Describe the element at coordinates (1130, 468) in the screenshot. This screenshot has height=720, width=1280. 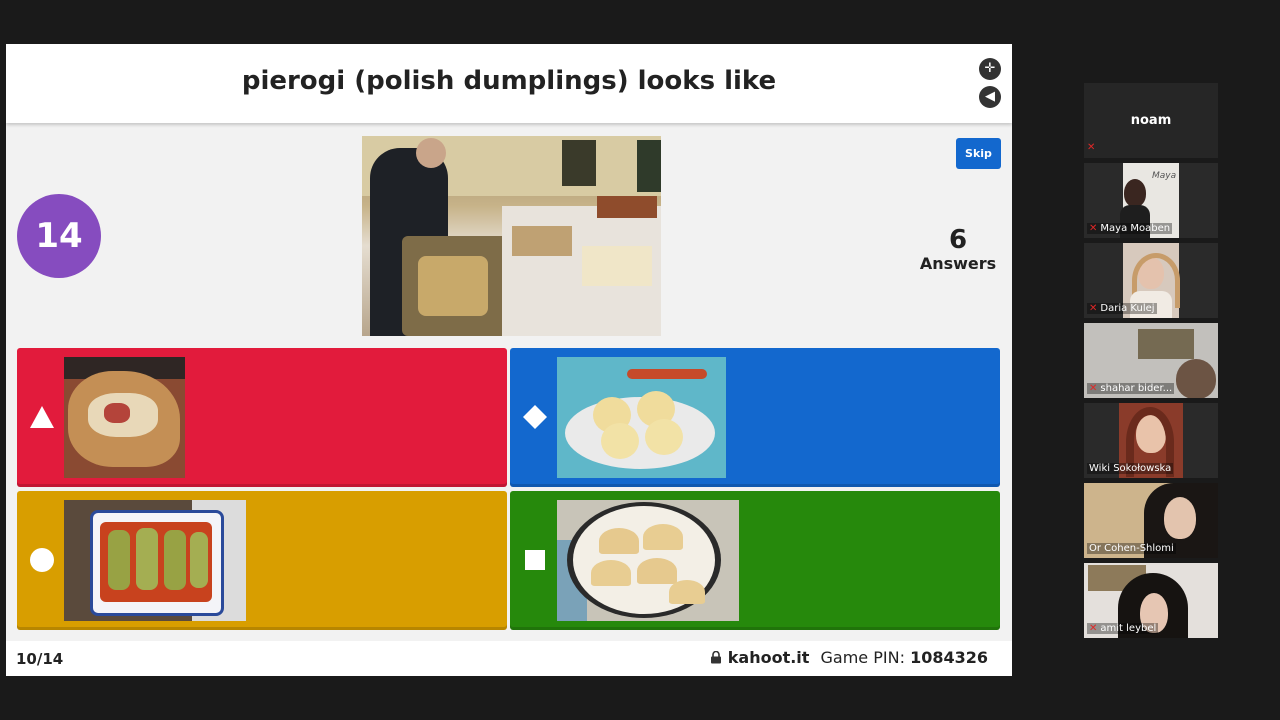
I see `participant-name: Wiki Sokołowska` at that location.